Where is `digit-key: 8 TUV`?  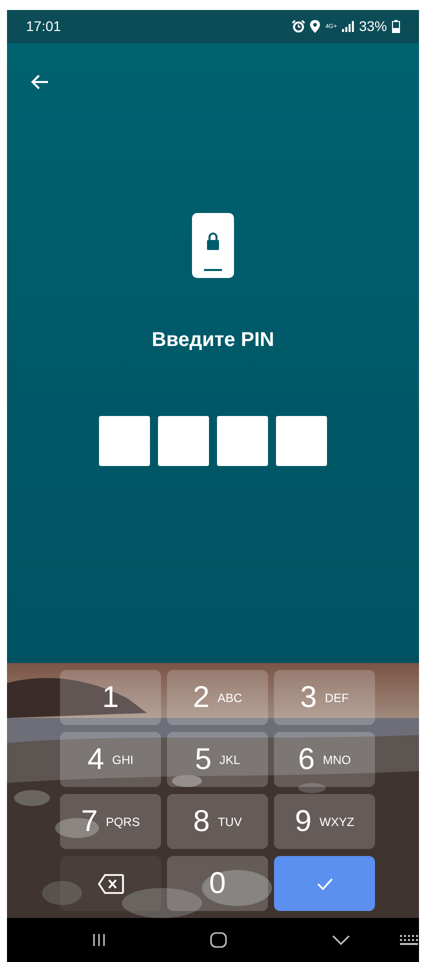 digit-key: 8 TUV is located at coordinates (217, 821).